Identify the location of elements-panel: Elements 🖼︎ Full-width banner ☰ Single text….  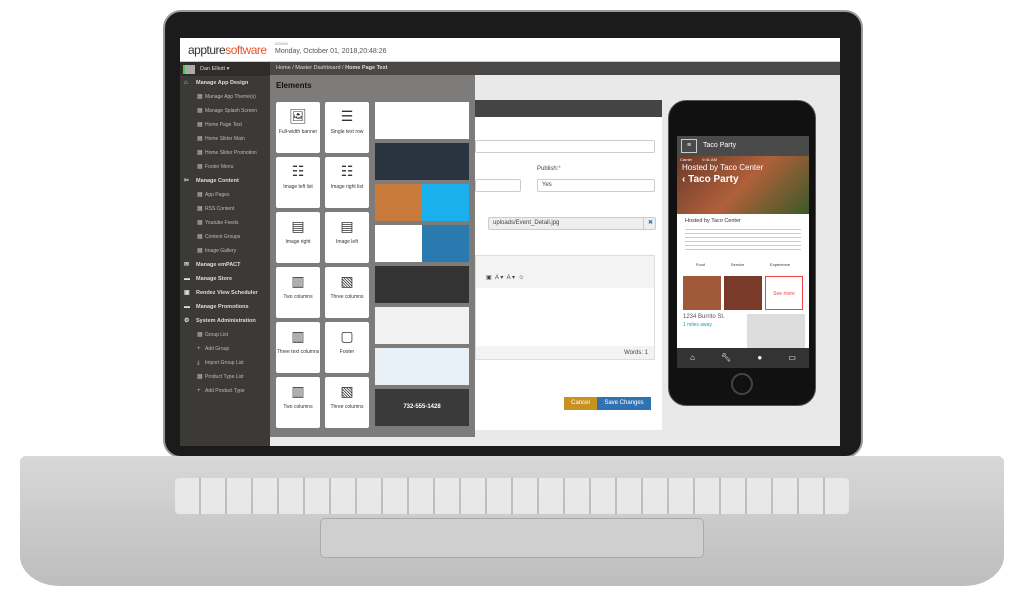
(372, 256).